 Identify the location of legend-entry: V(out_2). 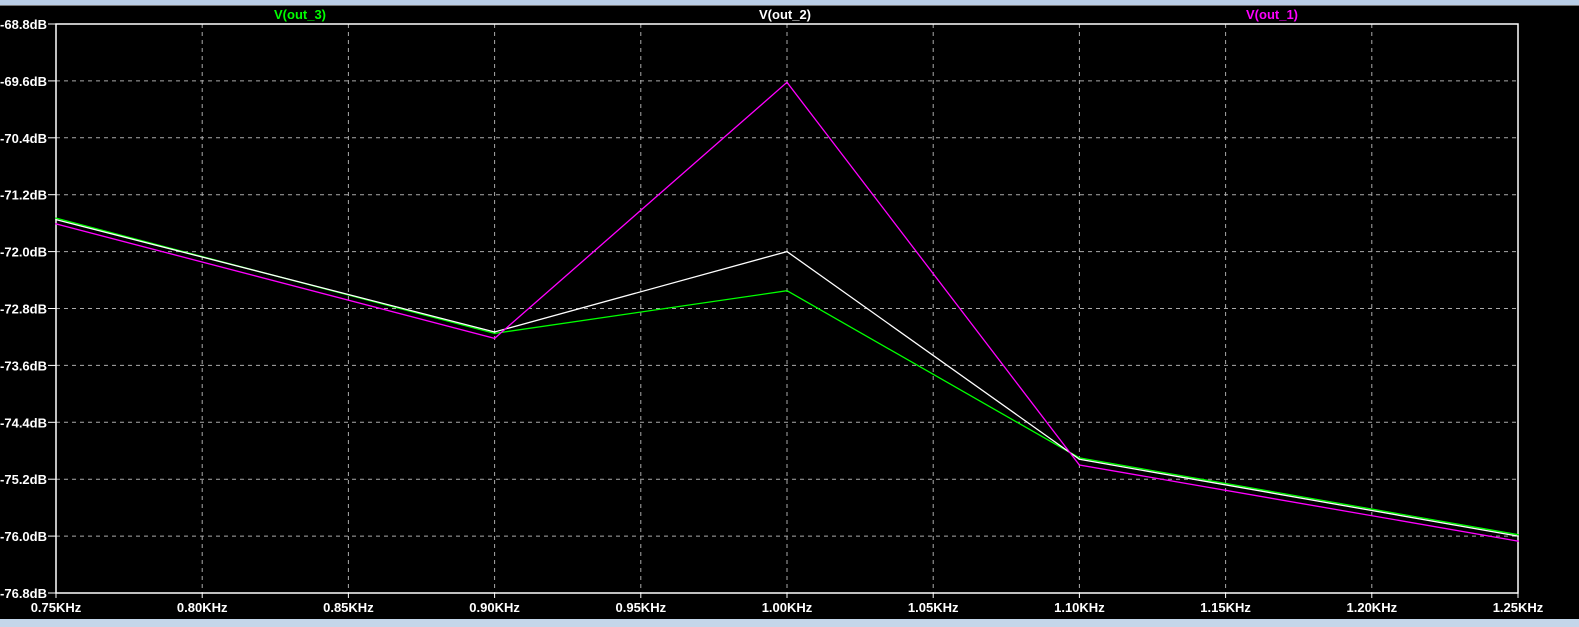
(785, 14).